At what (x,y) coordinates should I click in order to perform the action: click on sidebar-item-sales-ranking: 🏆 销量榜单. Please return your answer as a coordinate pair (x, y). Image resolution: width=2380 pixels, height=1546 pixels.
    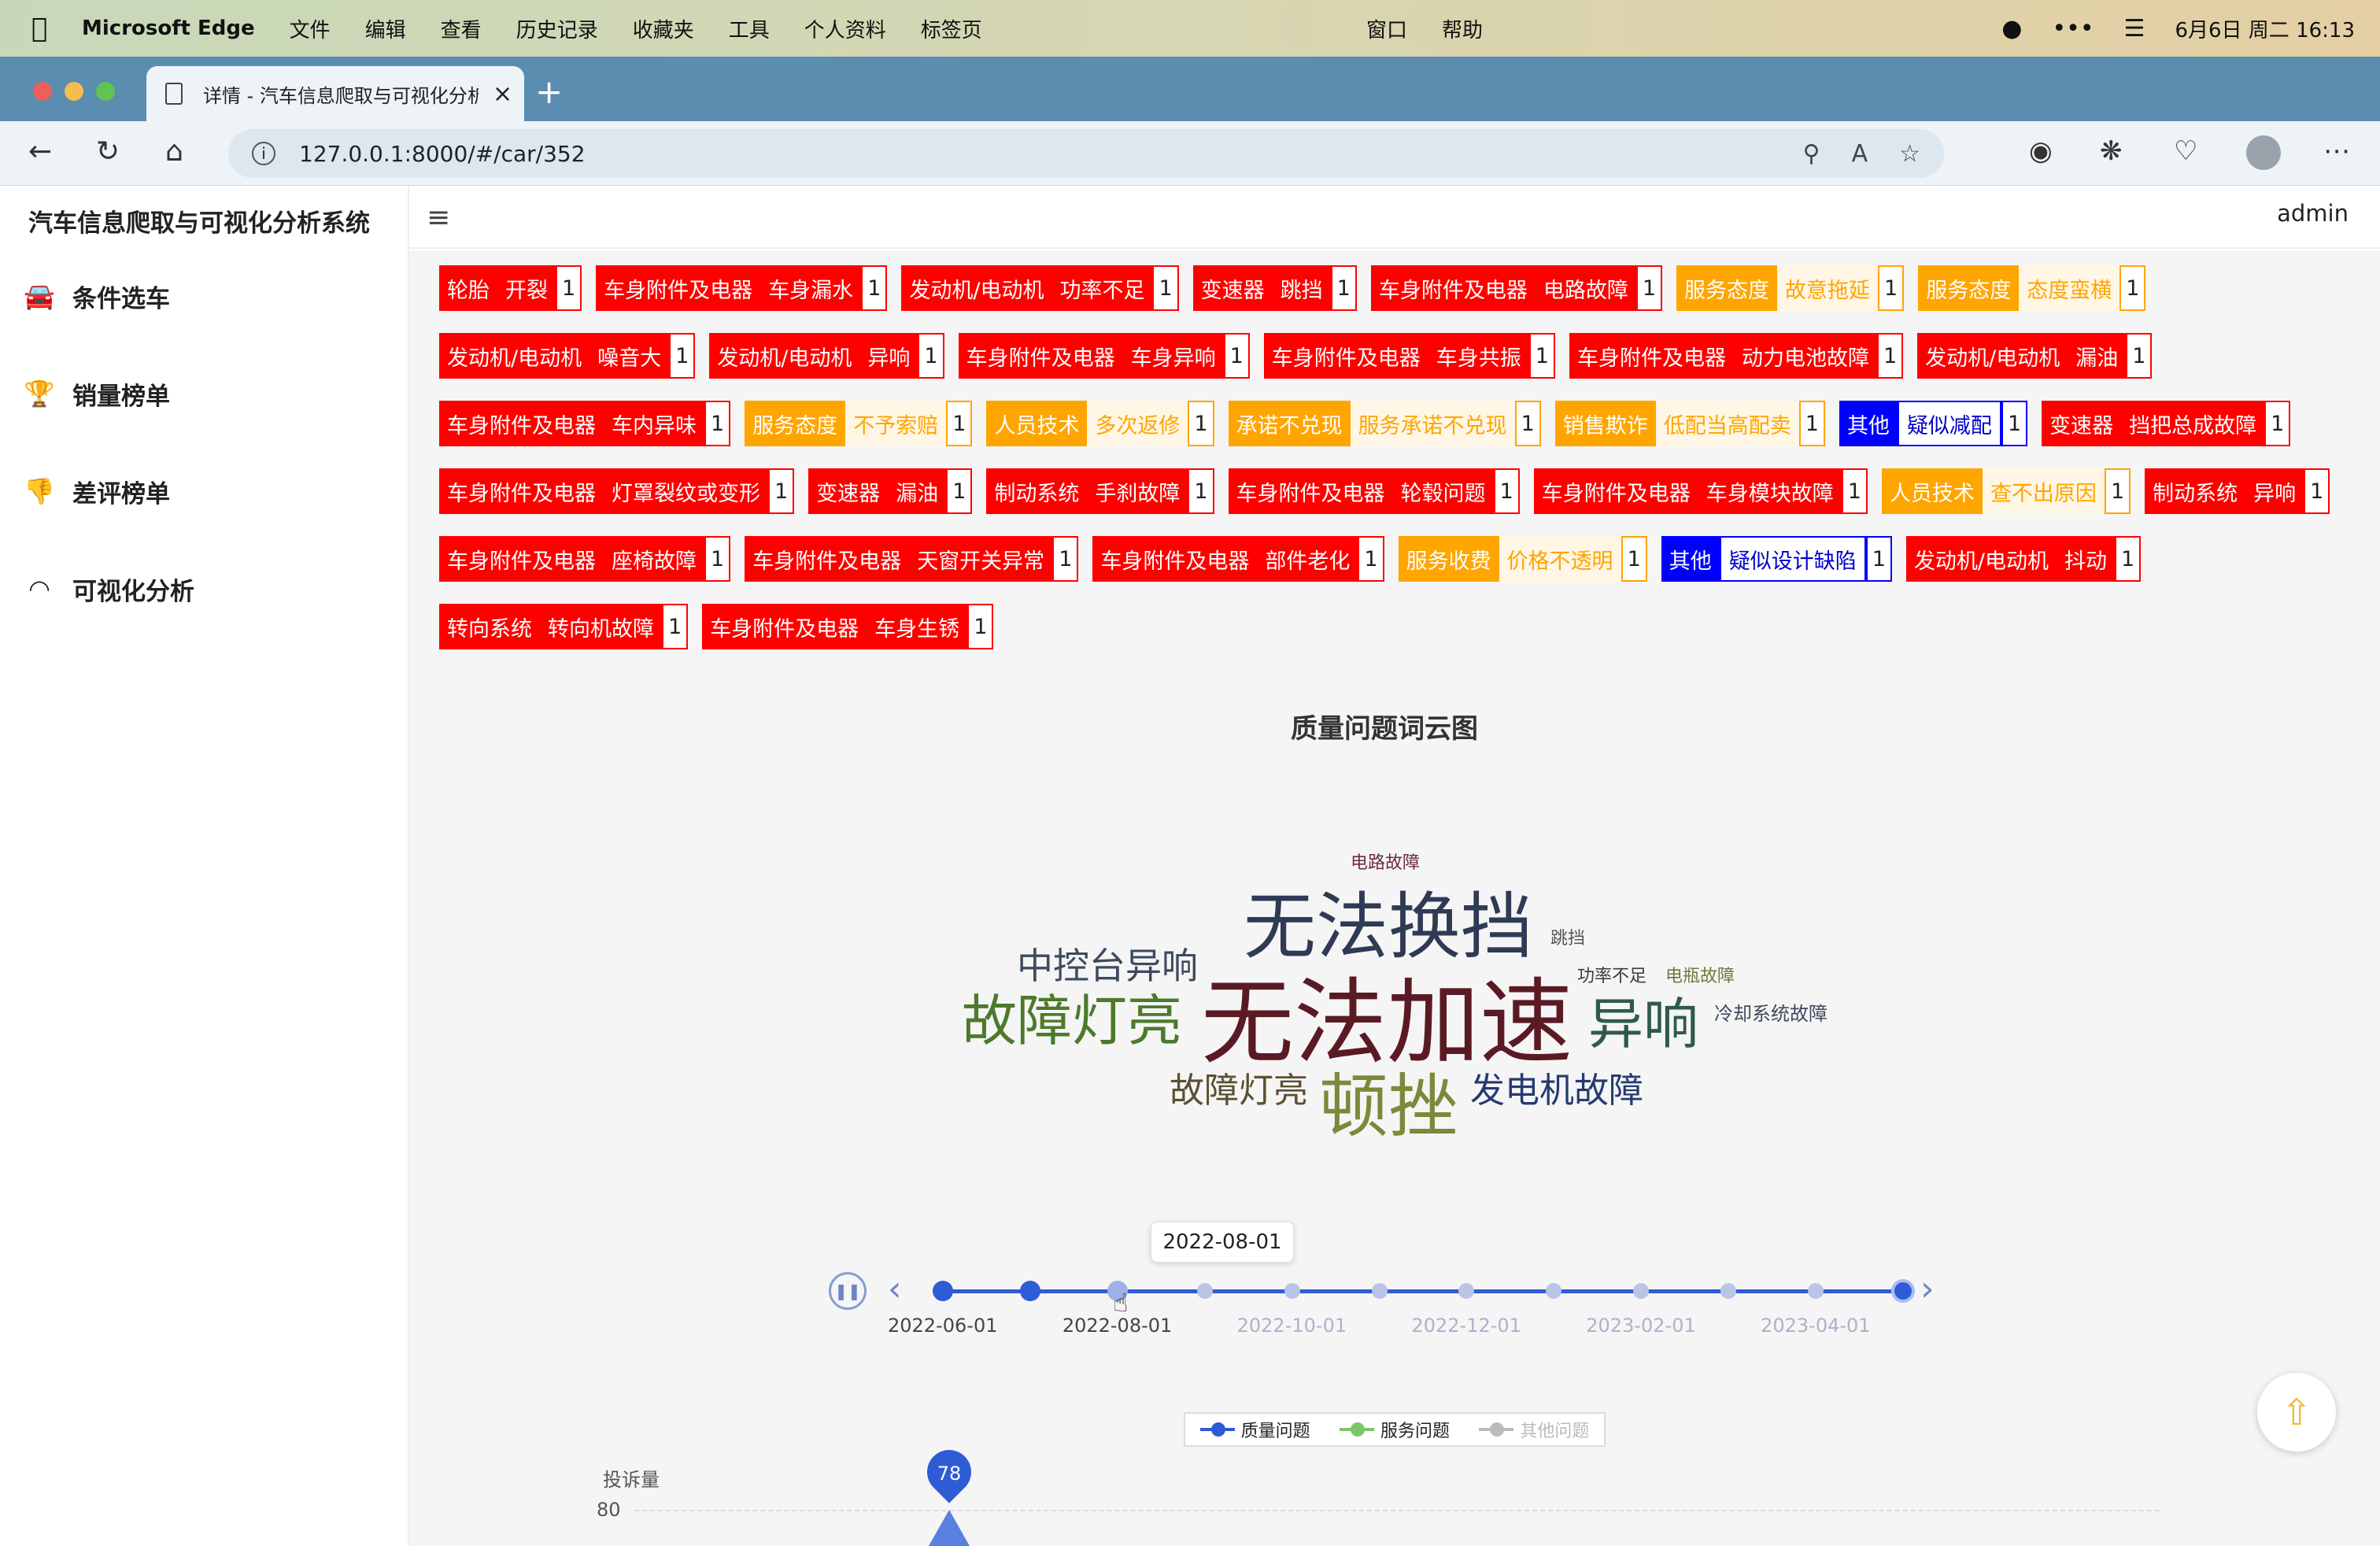
    Looking at the image, I should click on (97, 393).